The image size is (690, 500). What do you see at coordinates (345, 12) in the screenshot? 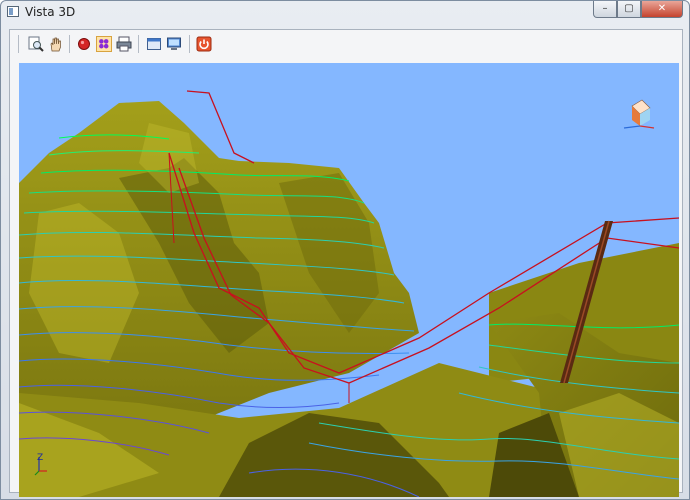
I see `title-bar: Vista 3D – ▢ ✕` at bounding box center [345, 12].